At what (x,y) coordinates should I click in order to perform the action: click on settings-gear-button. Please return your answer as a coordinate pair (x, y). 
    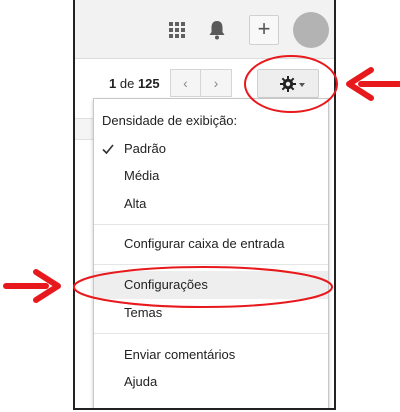
    Looking at the image, I should click on (288, 83).